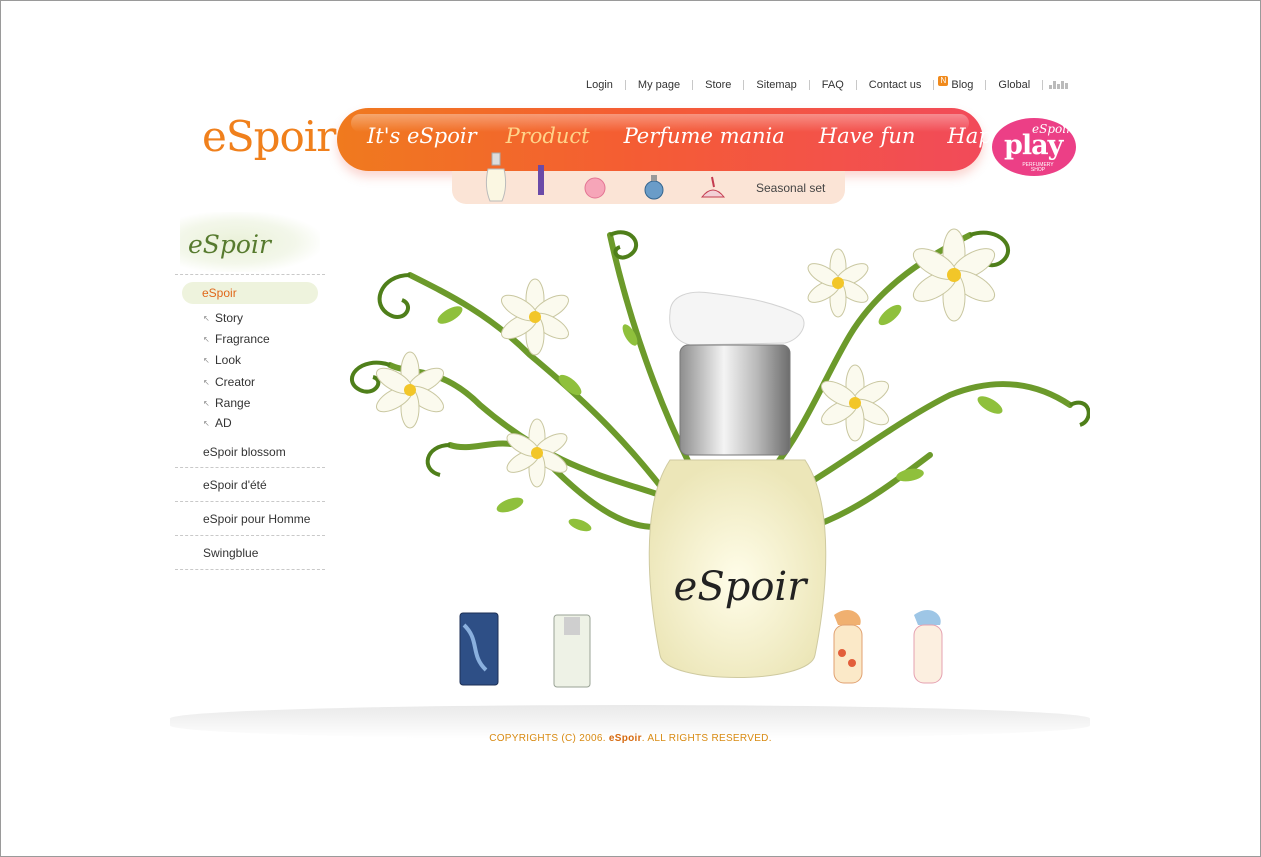 Image resolution: width=1261 pixels, height=857 pixels. Describe the element at coordinates (713, 187) in the screenshot. I see `red-genie-bottle-thumb-icon` at that location.